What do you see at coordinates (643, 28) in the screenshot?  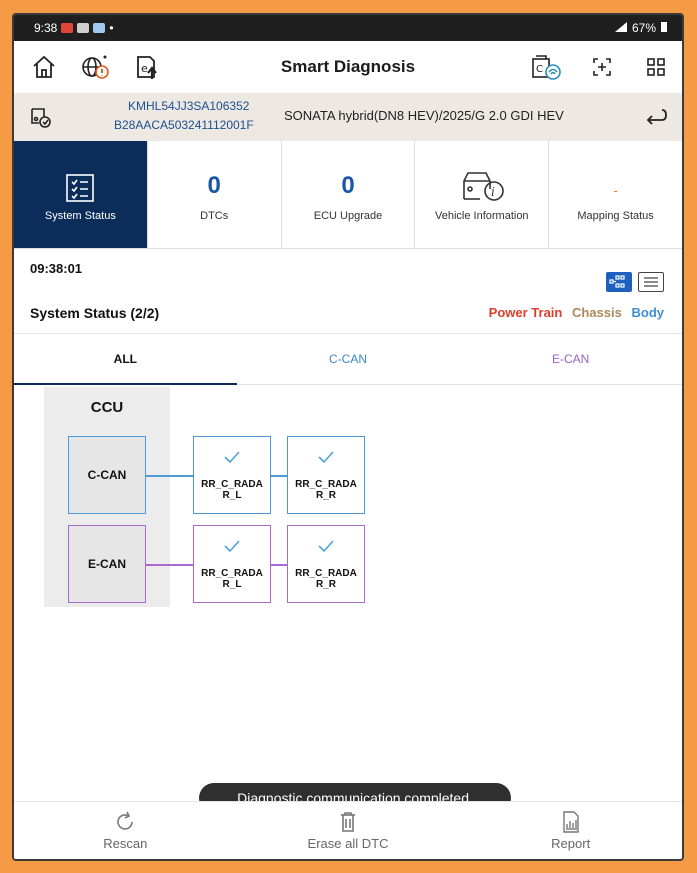 I see `battery-level: 67%` at bounding box center [643, 28].